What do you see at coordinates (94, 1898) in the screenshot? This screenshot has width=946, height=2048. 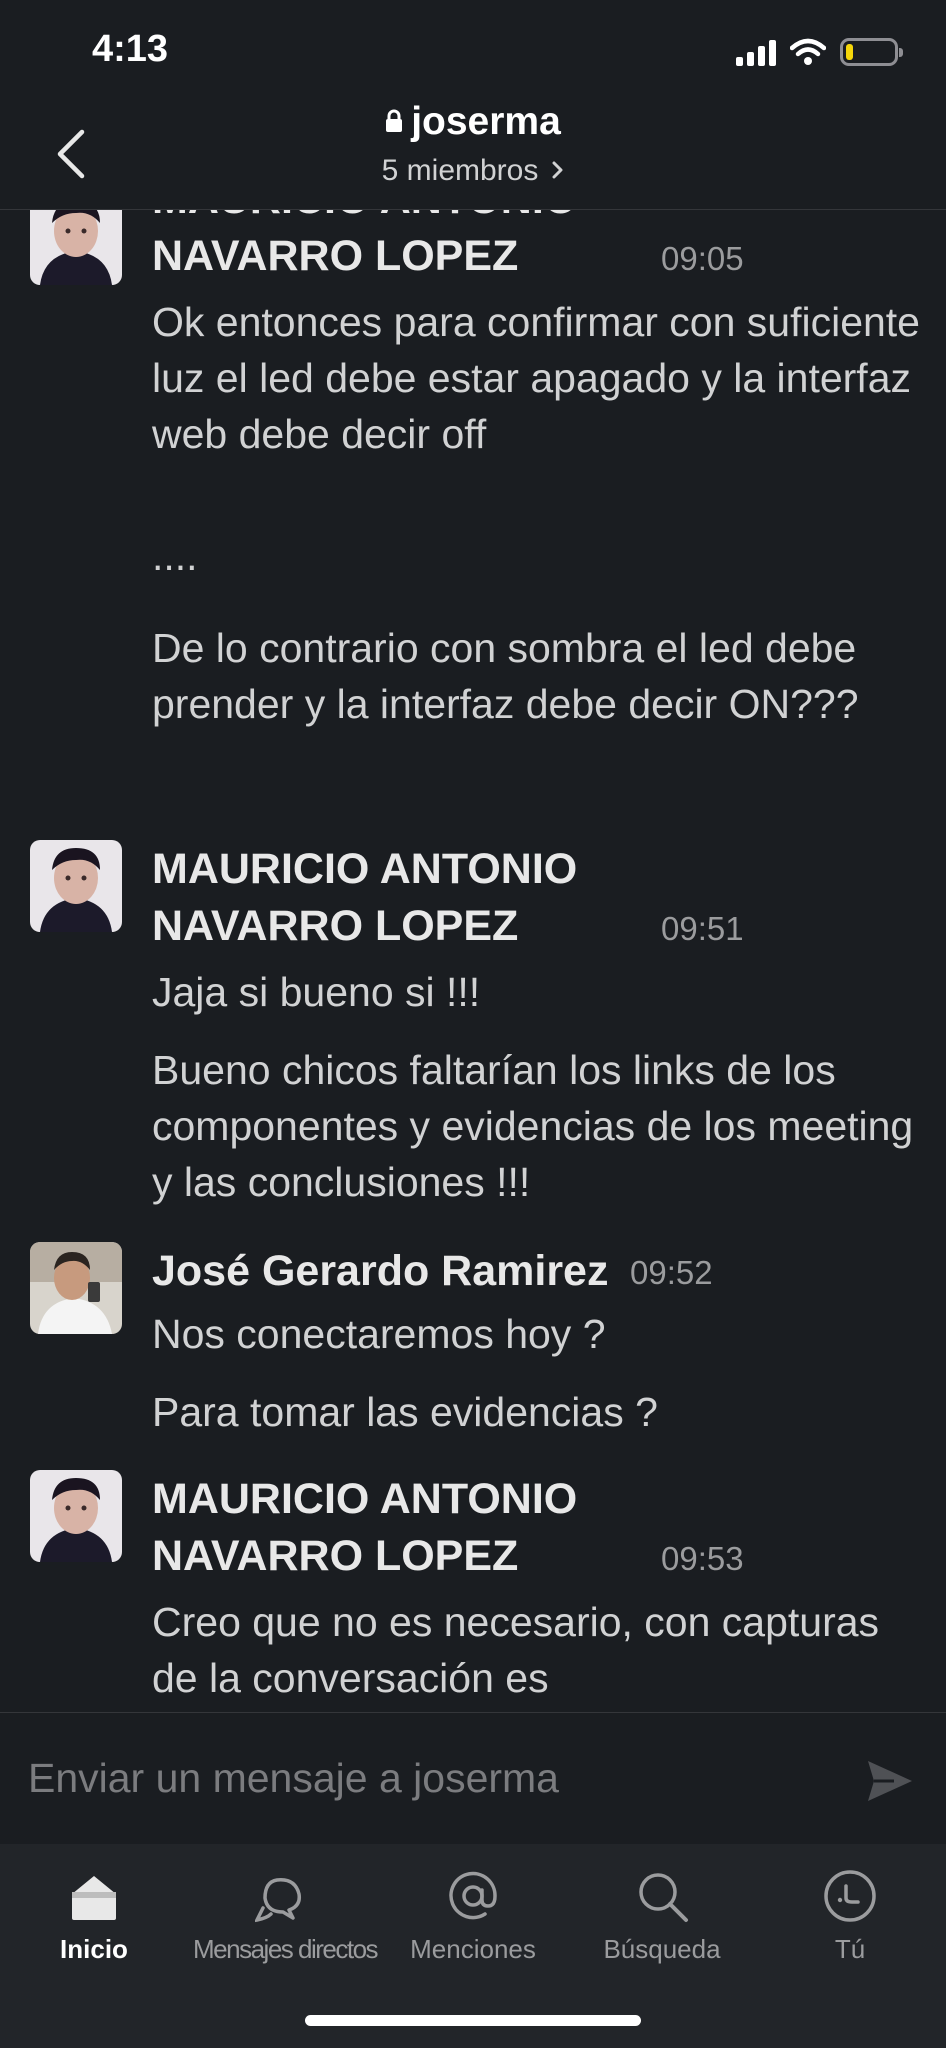 I see `home-icon` at bounding box center [94, 1898].